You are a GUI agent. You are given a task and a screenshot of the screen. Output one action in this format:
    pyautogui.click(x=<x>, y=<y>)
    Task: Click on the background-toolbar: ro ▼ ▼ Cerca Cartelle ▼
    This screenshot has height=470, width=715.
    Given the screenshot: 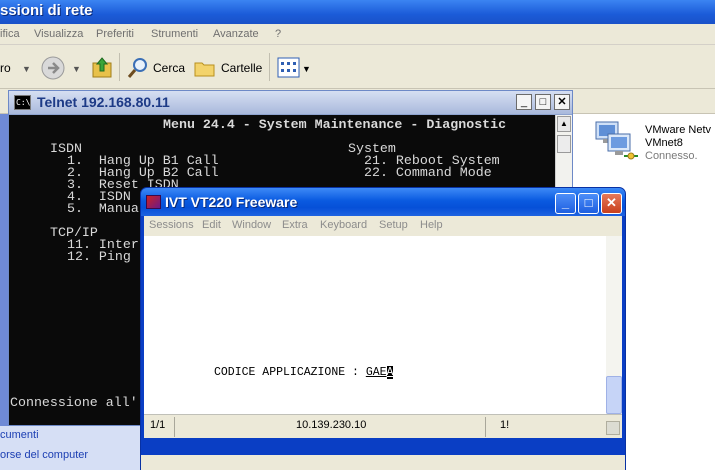 What is the action you would take?
    pyautogui.click(x=357, y=67)
    